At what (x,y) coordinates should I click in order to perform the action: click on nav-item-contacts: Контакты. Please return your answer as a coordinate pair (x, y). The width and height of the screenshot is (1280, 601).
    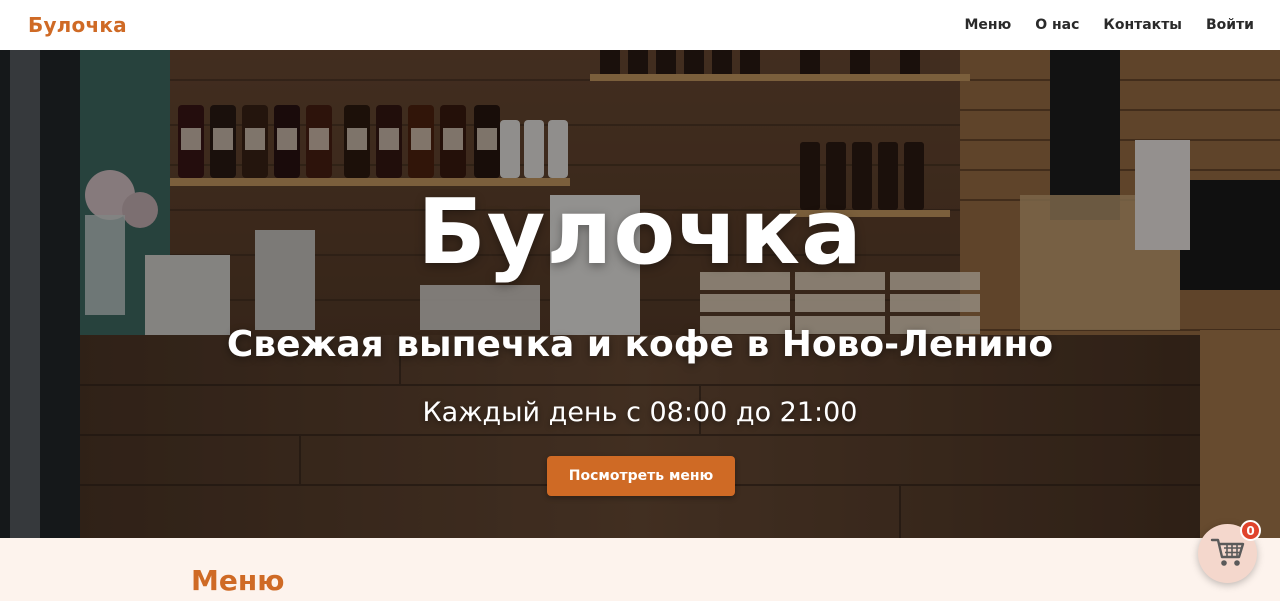
    Looking at the image, I should click on (1142, 25).